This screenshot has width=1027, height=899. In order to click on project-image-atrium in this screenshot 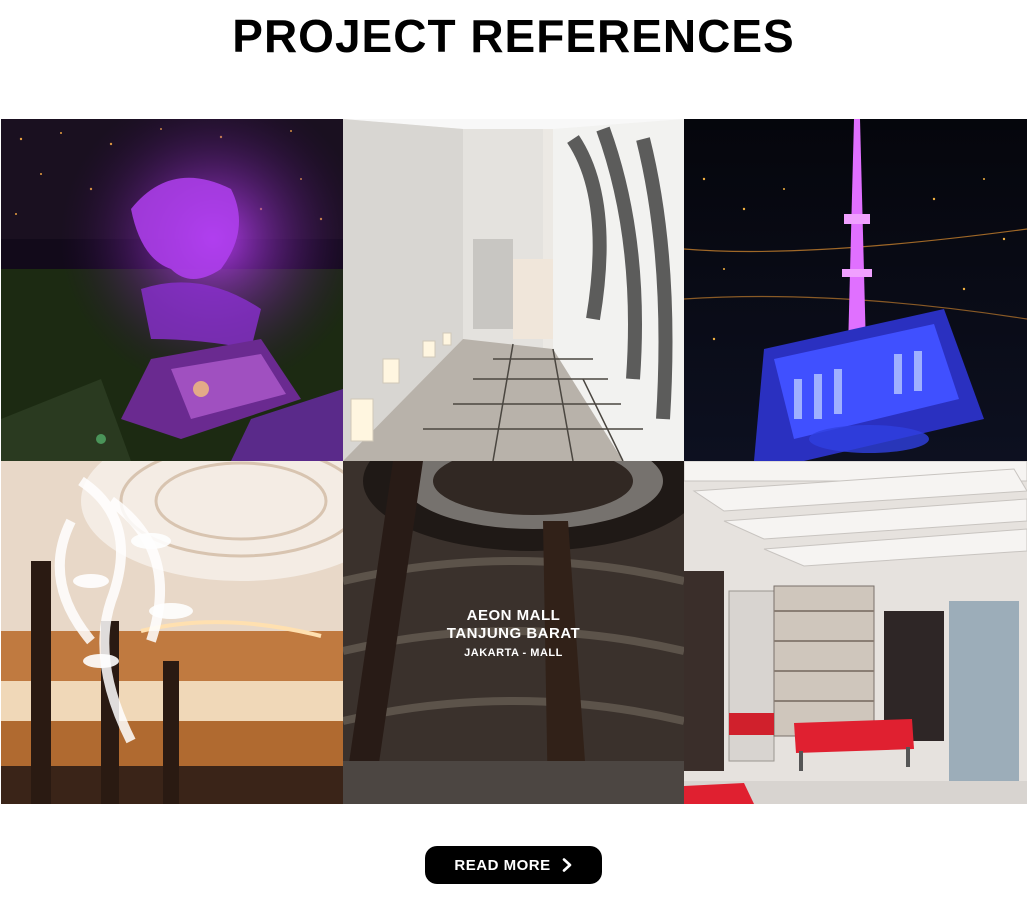, I will do `click(172, 632)`.